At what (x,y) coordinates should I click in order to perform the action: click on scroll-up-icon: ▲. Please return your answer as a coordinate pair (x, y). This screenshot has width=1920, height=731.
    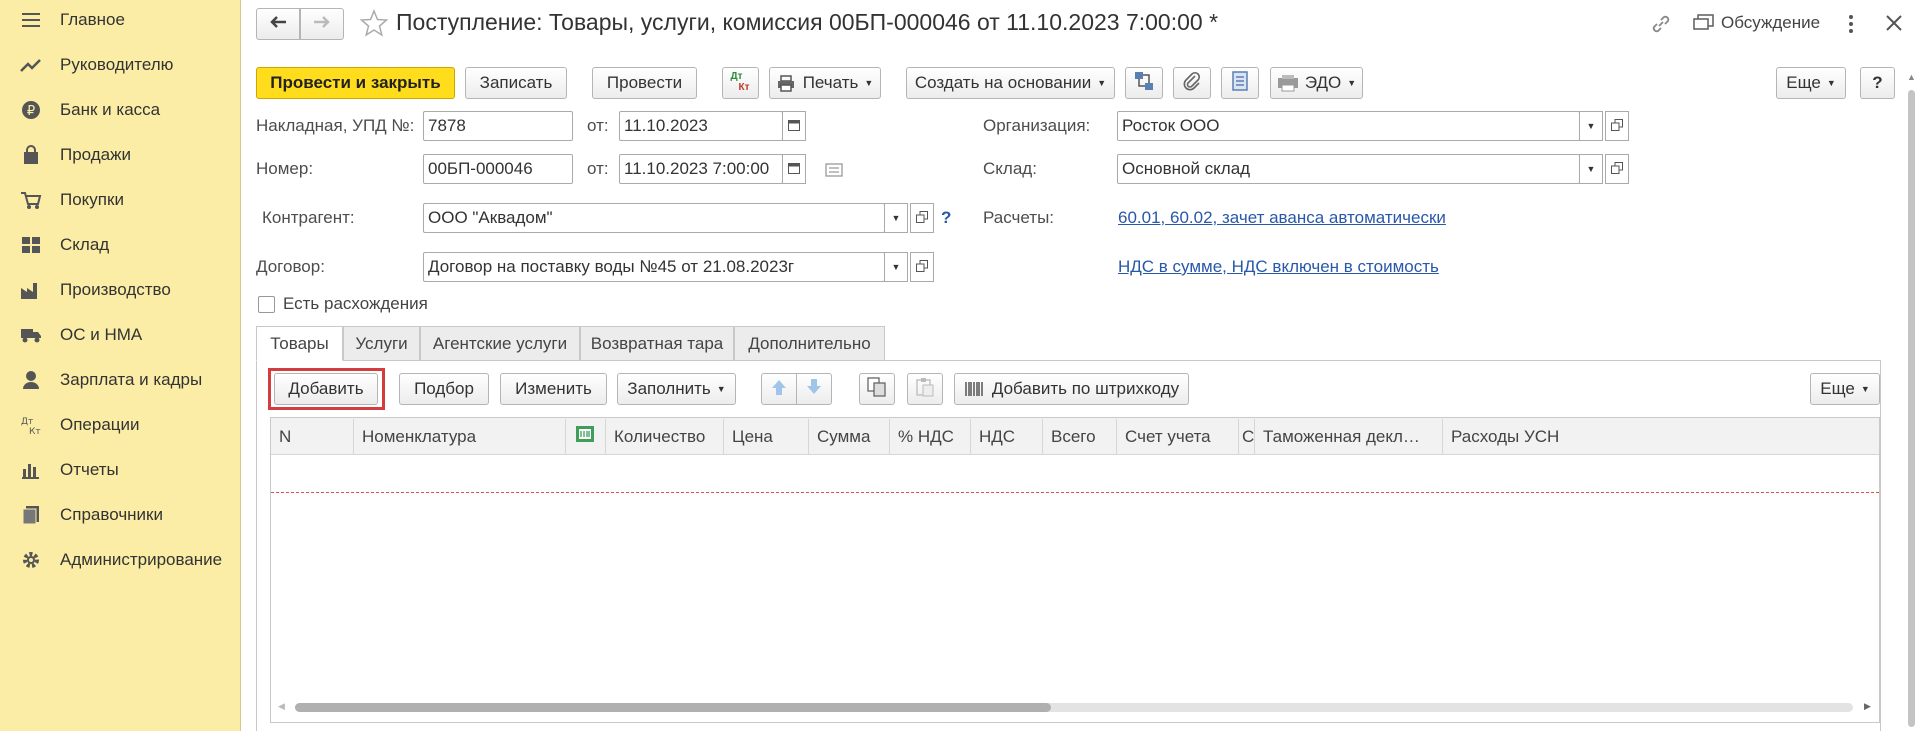
    Looking at the image, I should click on (1911, 77).